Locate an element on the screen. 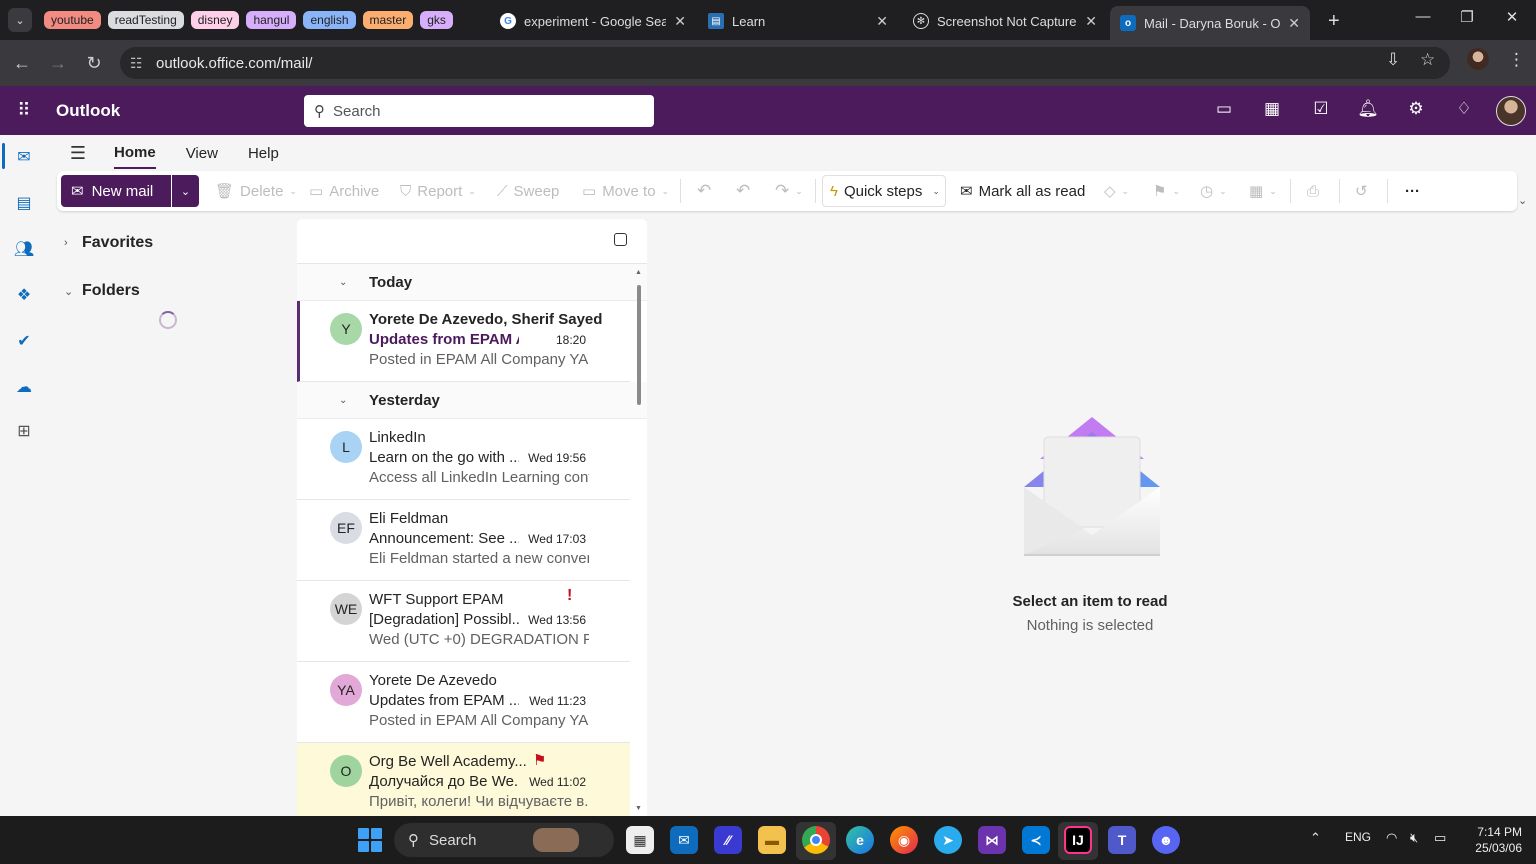 This screenshot has height=864, width=1536. select-mode-icon is located at coordinates (620, 239).